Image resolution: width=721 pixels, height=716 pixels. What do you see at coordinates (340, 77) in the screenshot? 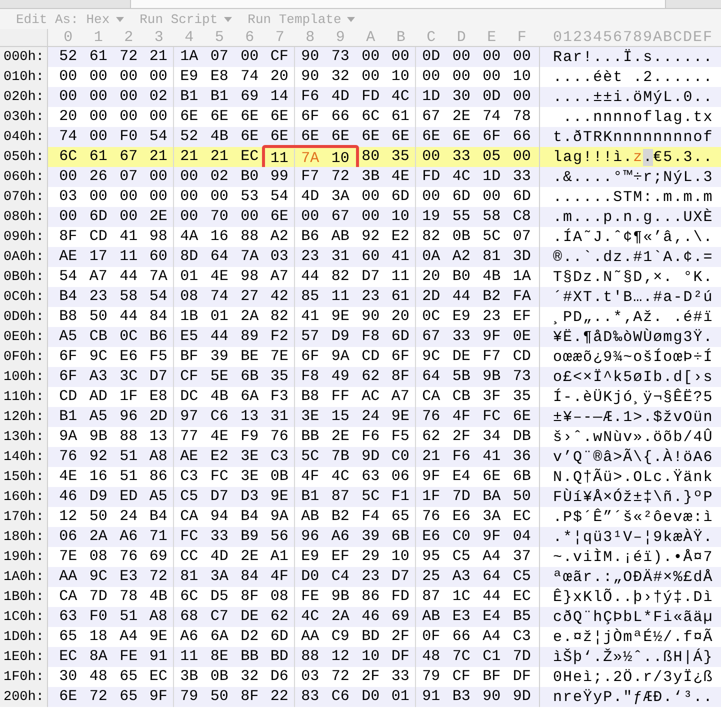
I see `byte-cell: 32` at bounding box center [340, 77].